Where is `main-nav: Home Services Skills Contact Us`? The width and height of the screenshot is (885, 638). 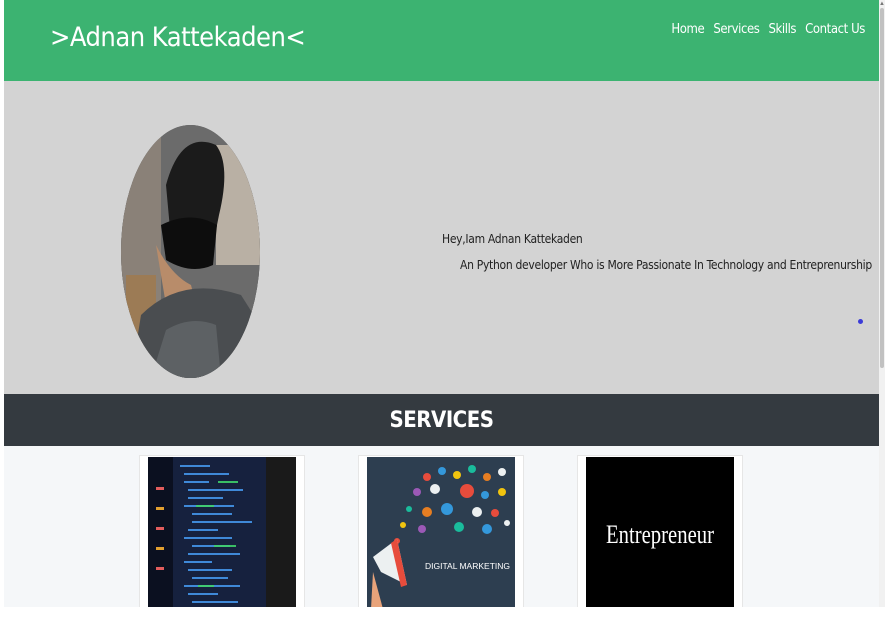
main-nav: Home Services Skills Contact Us is located at coordinates (768, 29).